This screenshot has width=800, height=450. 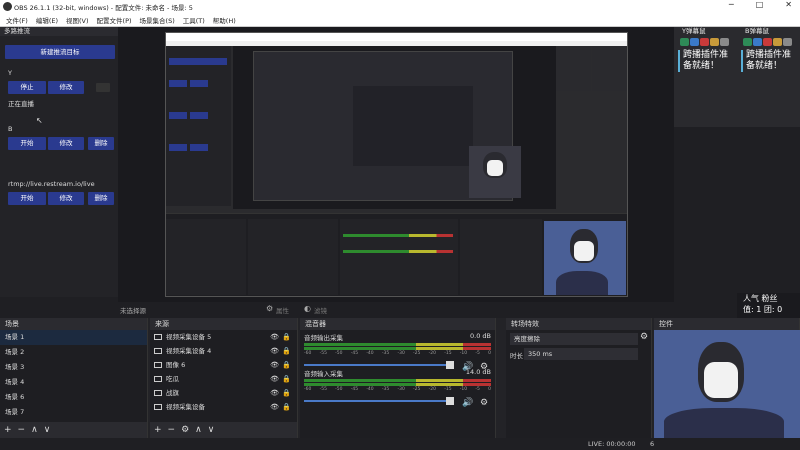 I want to click on menu-scene-collection: 场景集合(S), so click(x=157, y=20).